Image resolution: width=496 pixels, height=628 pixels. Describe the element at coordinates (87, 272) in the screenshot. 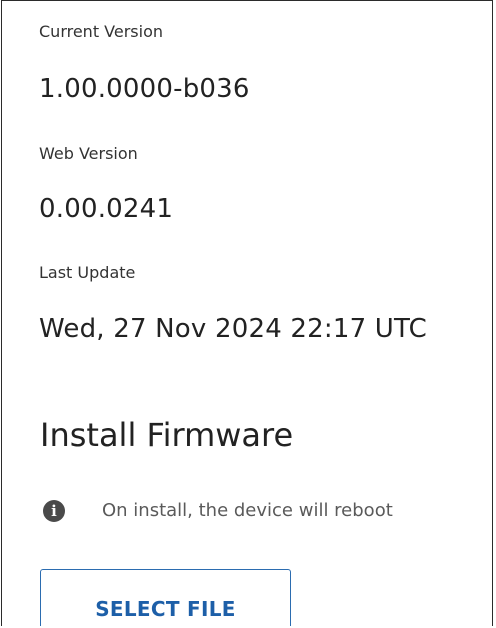

I see `last-update-label: Last Update` at that location.